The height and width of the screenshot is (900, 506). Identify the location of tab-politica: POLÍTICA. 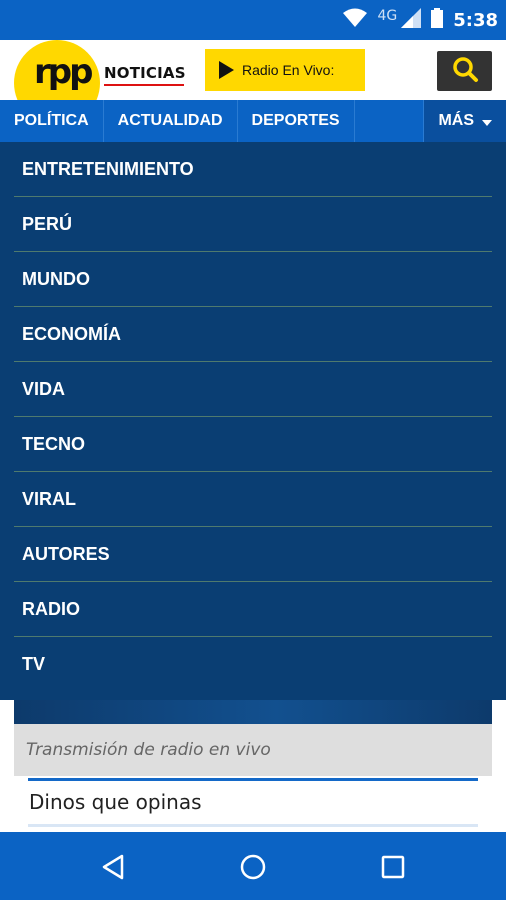
(52, 121).